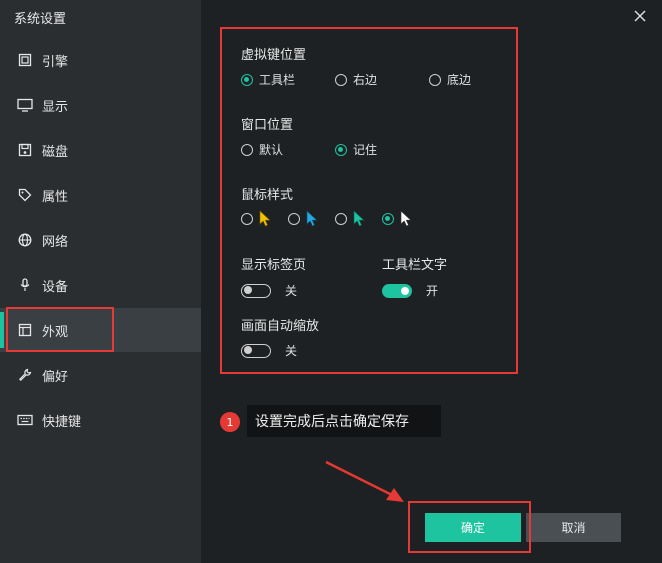 The image size is (662, 563). I want to click on tag-icon, so click(25, 195).